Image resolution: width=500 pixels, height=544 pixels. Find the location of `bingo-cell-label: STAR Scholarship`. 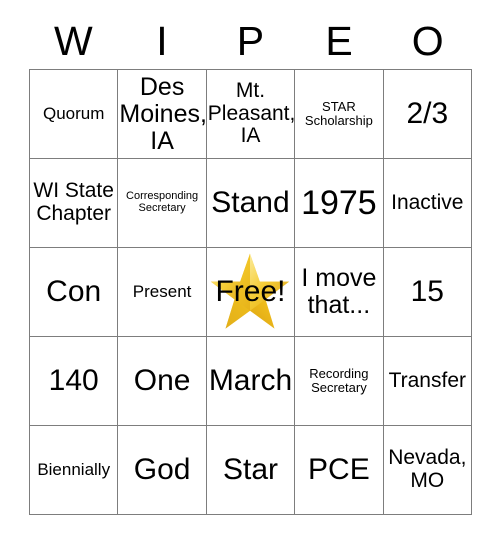

bingo-cell-label: STAR Scholarship is located at coordinates (338, 113).